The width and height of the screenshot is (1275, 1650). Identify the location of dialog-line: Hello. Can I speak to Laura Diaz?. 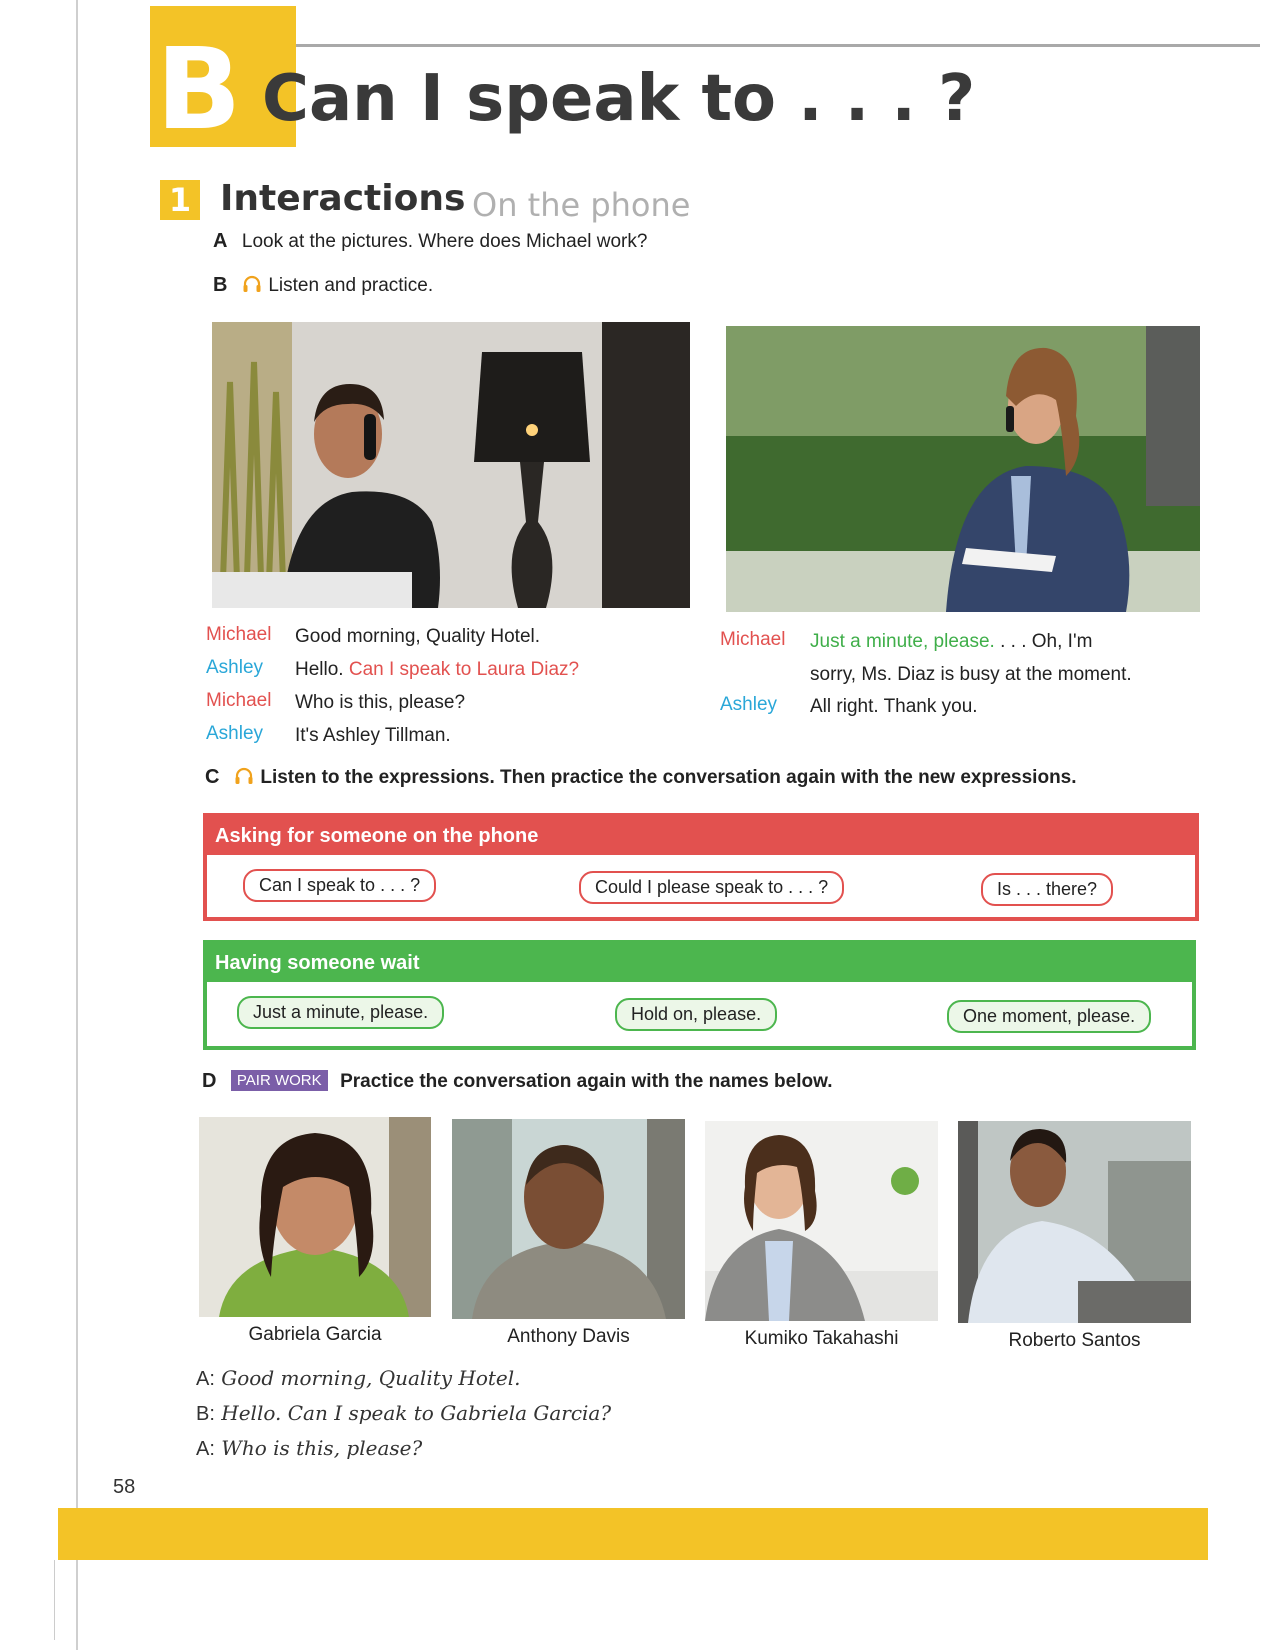
(437, 669).